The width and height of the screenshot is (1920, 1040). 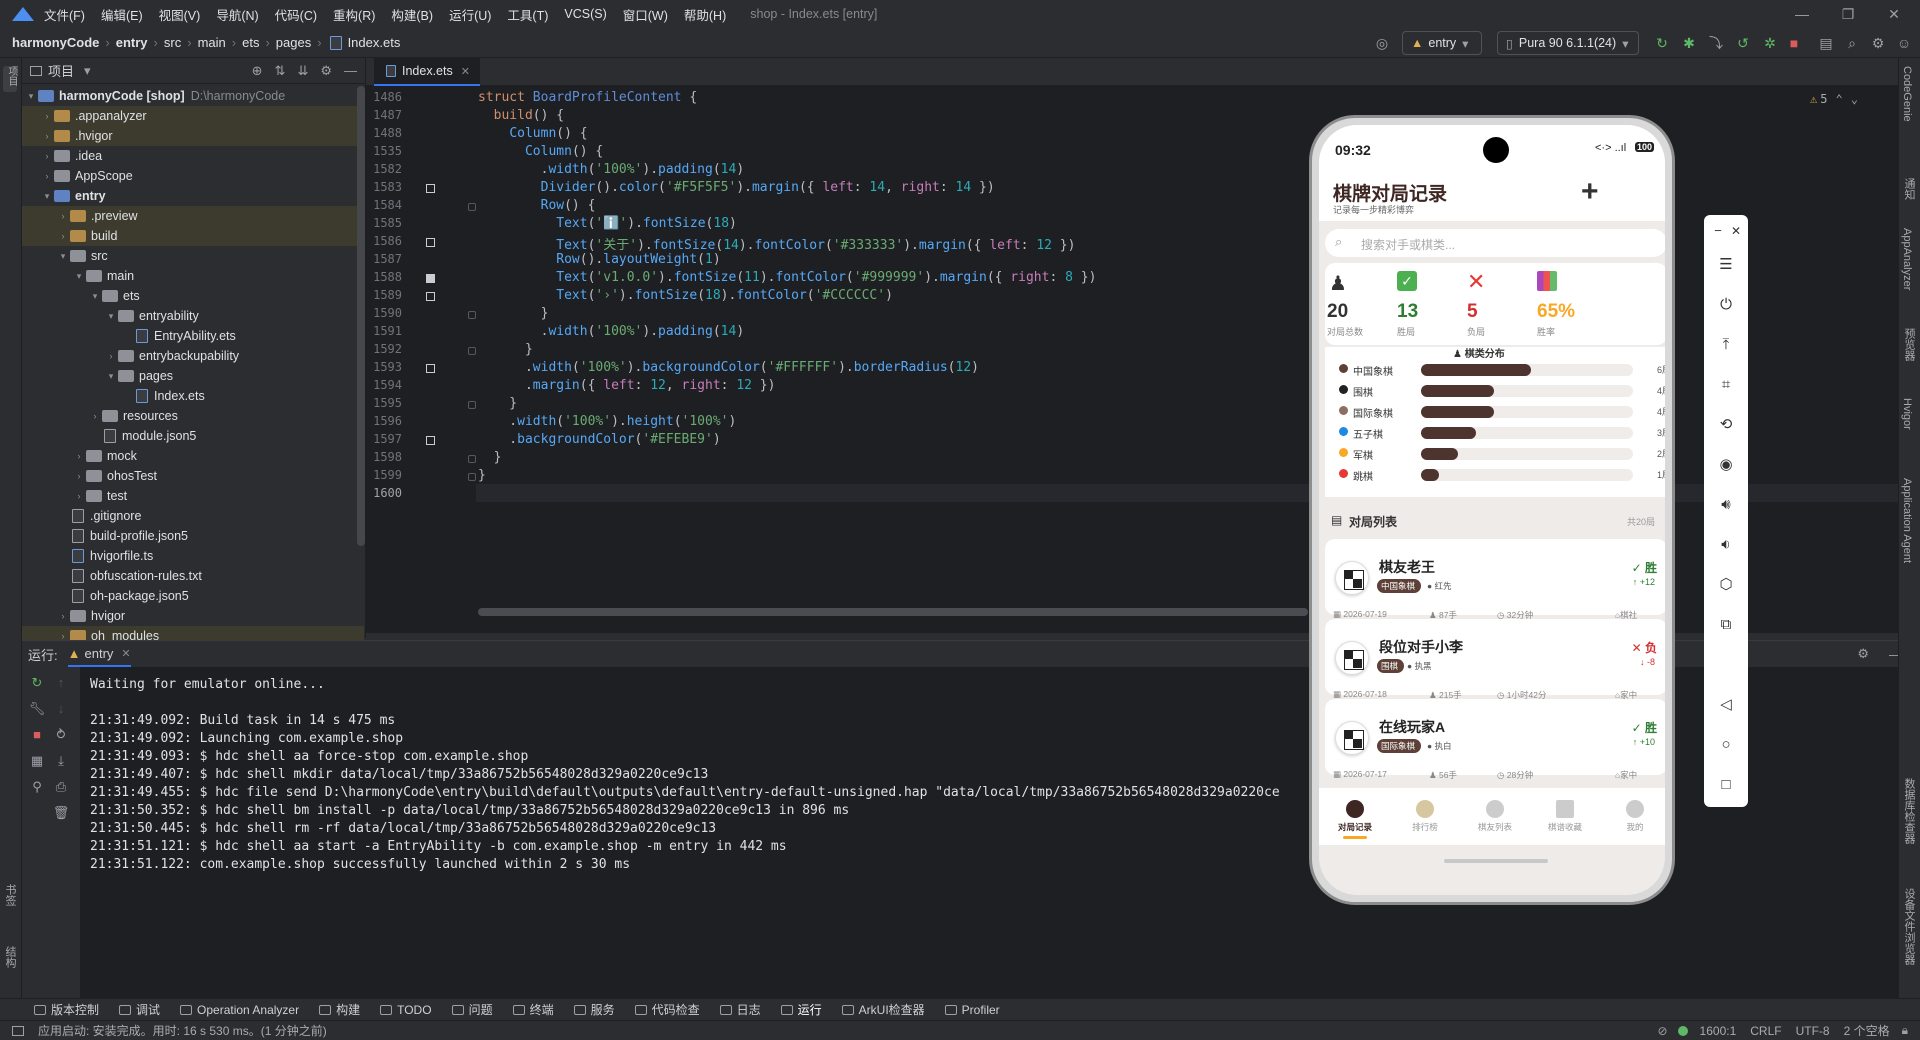 I want to click on home-indicator, so click(x=1496, y=861).